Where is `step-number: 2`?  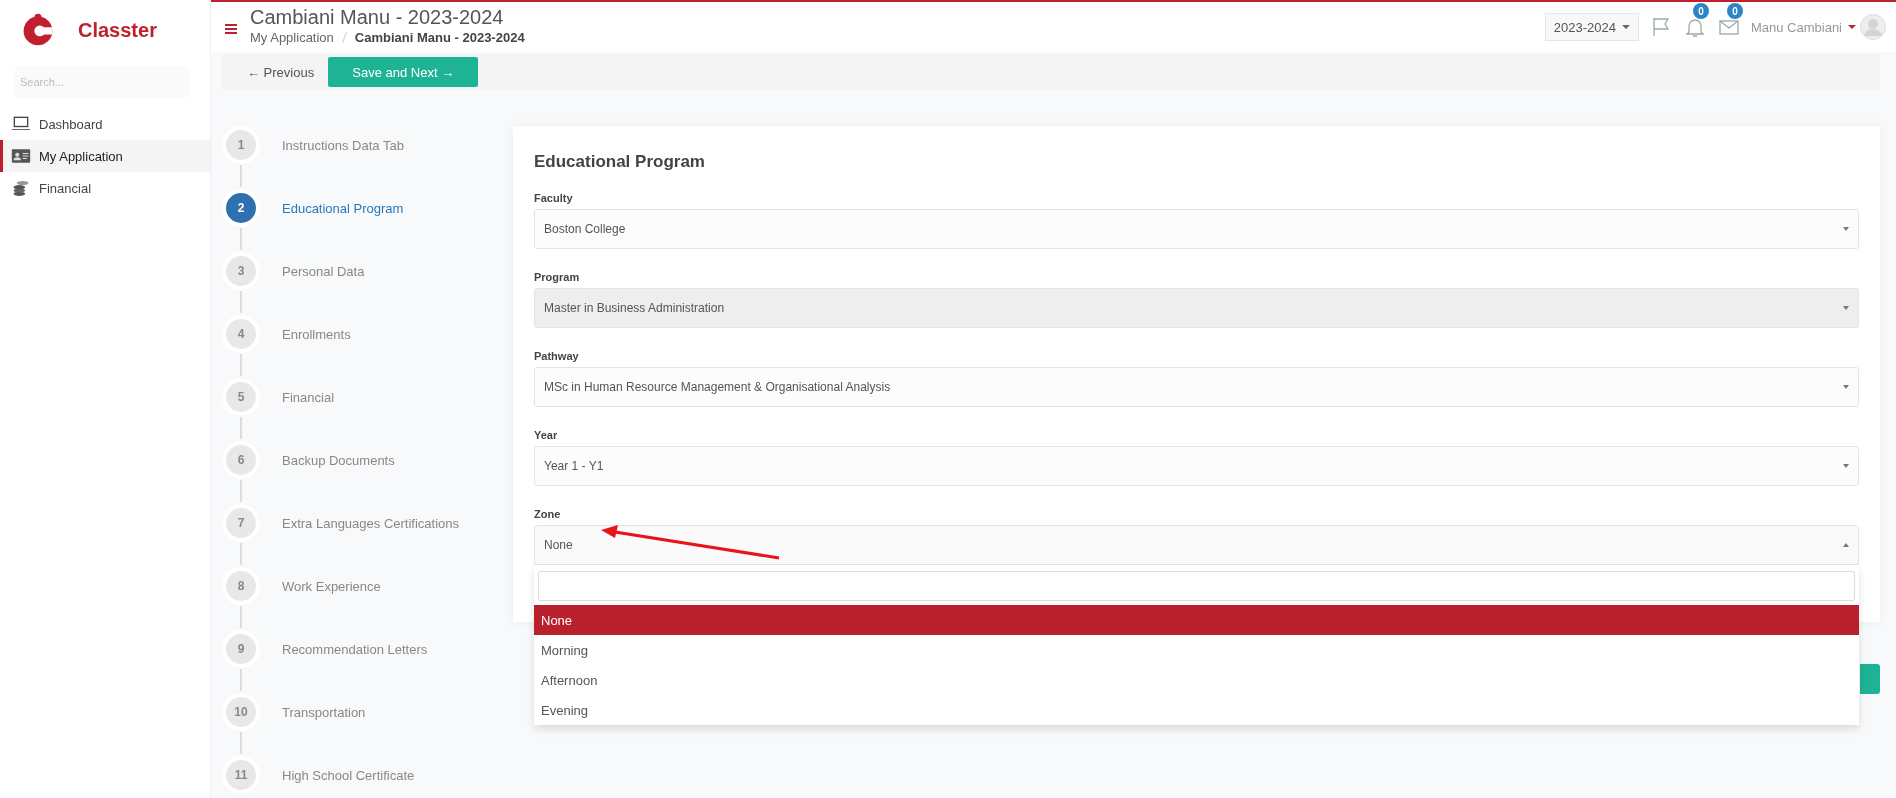
step-number: 2 is located at coordinates (241, 208).